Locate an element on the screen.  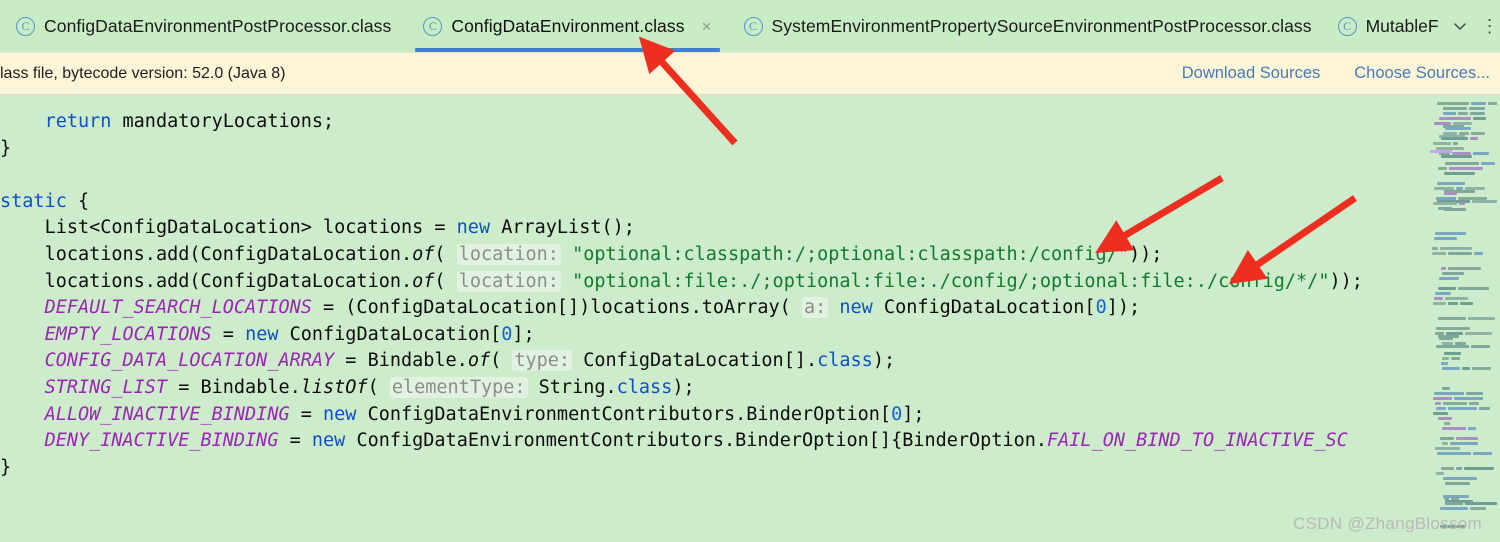
token-fld: STRING_LIST is located at coordinates (106, 387).